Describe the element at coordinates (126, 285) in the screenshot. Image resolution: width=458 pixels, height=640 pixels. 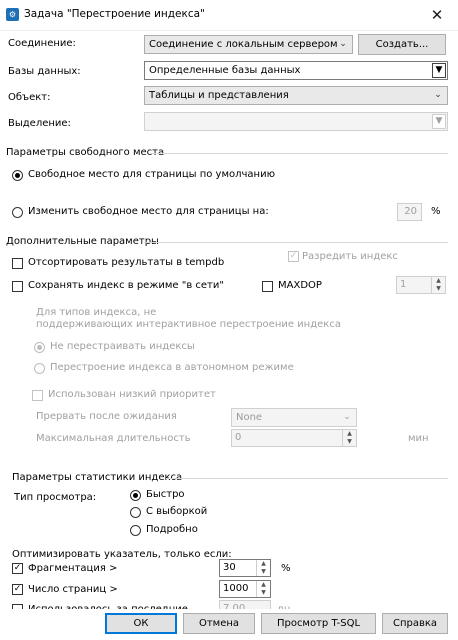
I see `keep-online-label: Сохранять индекс в режиме "в сети"` at that location.